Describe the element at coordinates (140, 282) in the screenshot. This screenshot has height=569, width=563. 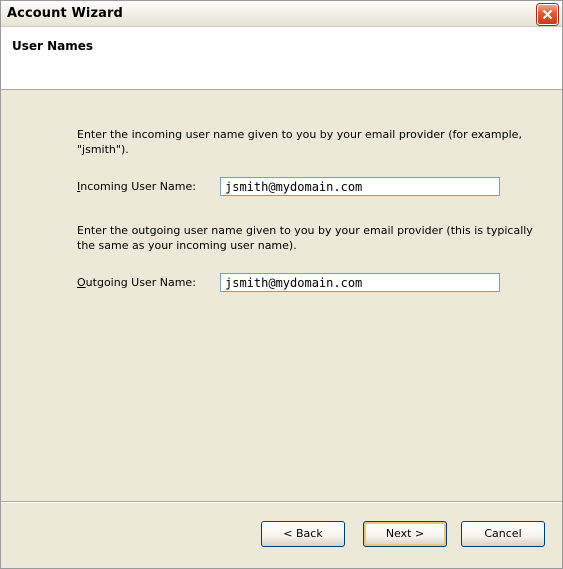
I see `outgoing-label-text: utgoing User Name:` at that location.